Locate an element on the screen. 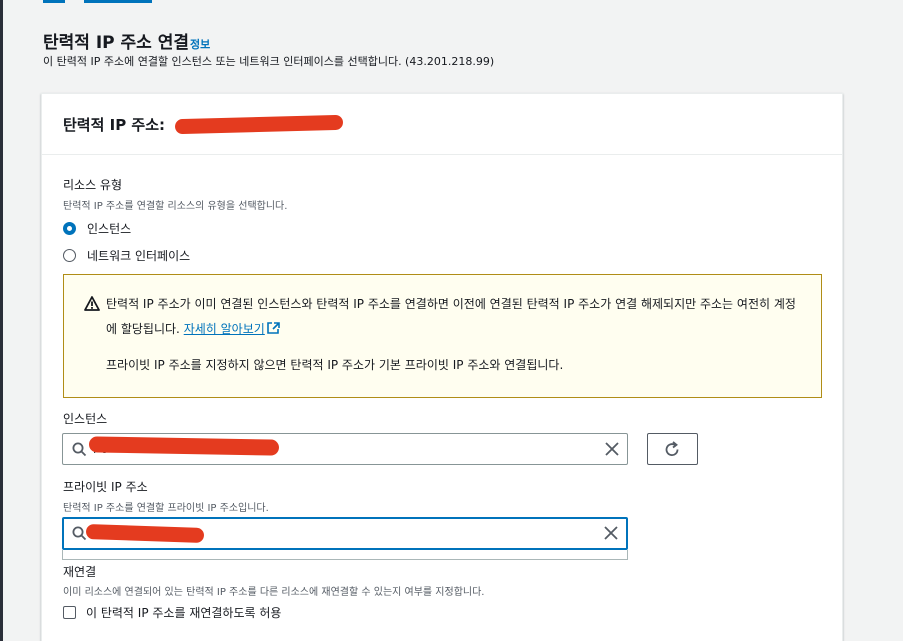 Image resolution: width=903 pixels, height=641 pixels. radio-network-interface: 네트워크 인터페이스 is located at coordinates (175, 255).